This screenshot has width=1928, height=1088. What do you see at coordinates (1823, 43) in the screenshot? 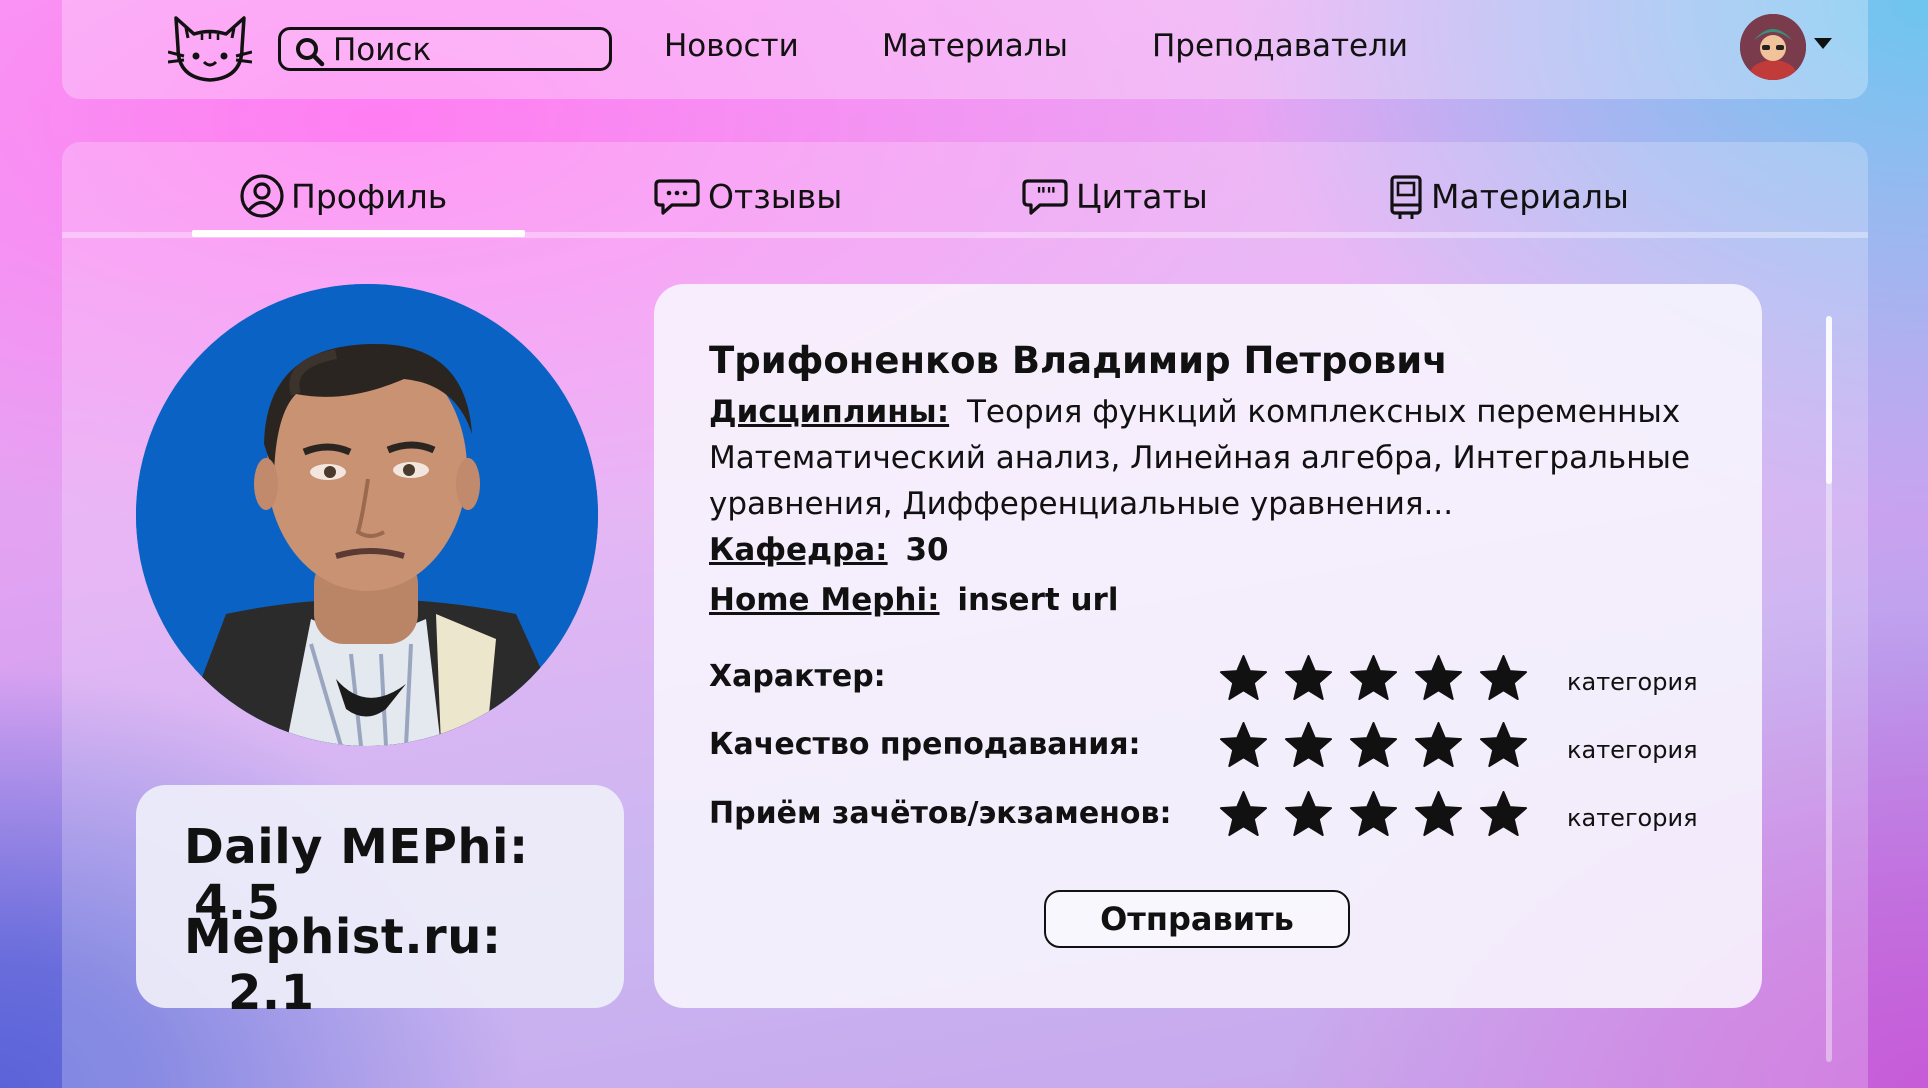
I see `caret-down-icon` at bounding box center [1823, 43].